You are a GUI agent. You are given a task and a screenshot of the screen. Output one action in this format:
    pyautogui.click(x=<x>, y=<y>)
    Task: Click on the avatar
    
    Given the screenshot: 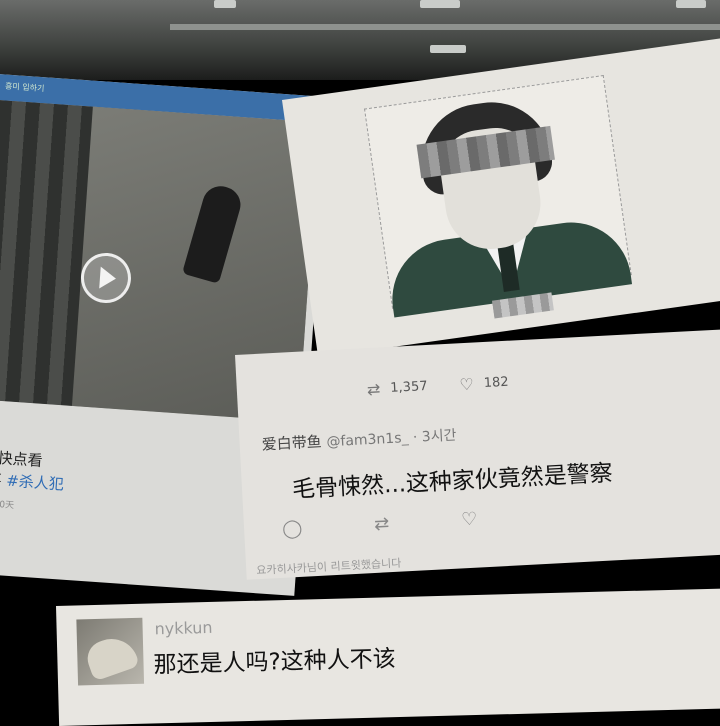 What is the action you would take?
    pyautogui.click(x=110, y=651)
    